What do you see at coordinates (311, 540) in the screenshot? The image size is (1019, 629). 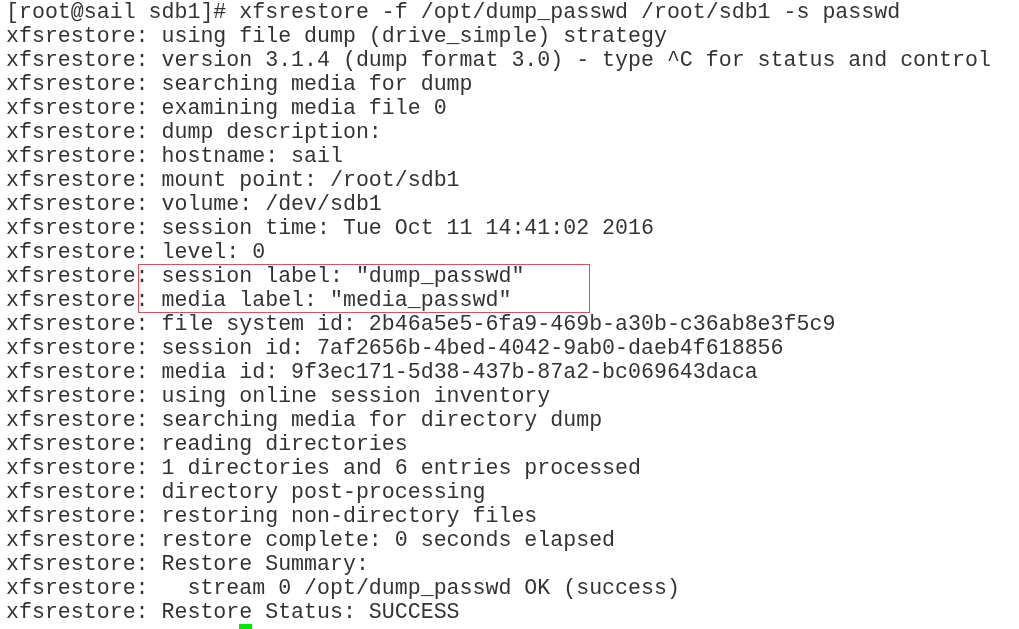 I see `terminal-line: xfsrestore: restore complete: 0 seconds elapsed` at bounding box center [311, 540].